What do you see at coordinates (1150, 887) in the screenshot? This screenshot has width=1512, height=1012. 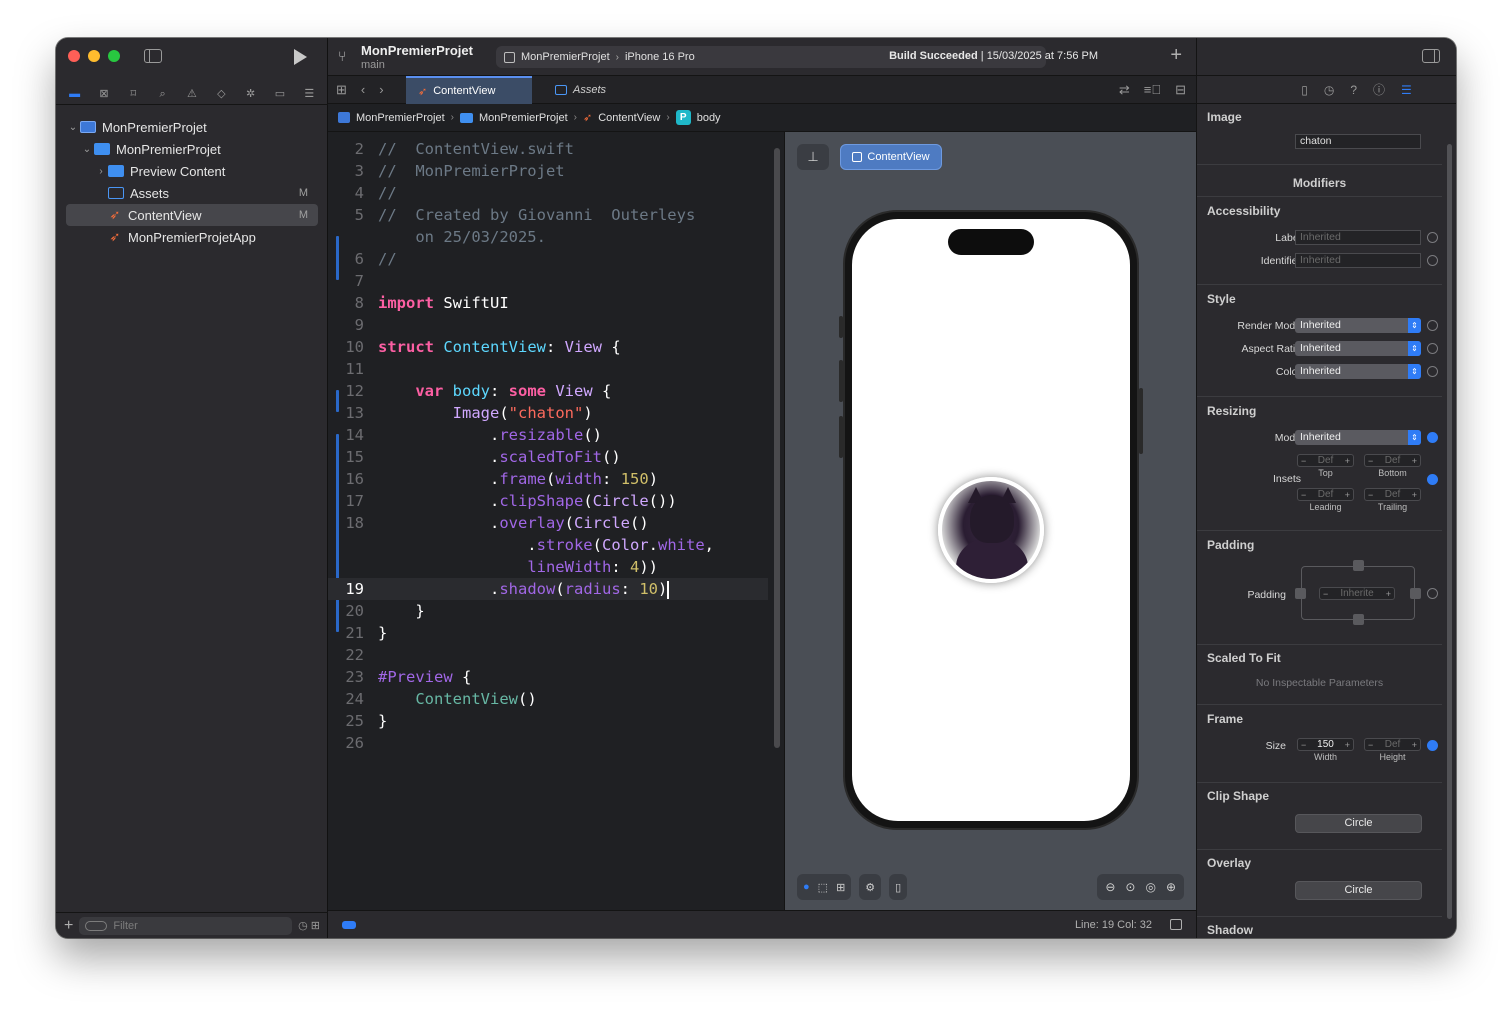 I see `zoom-actual-icon: ◎` at bounding box center [1150, 887].